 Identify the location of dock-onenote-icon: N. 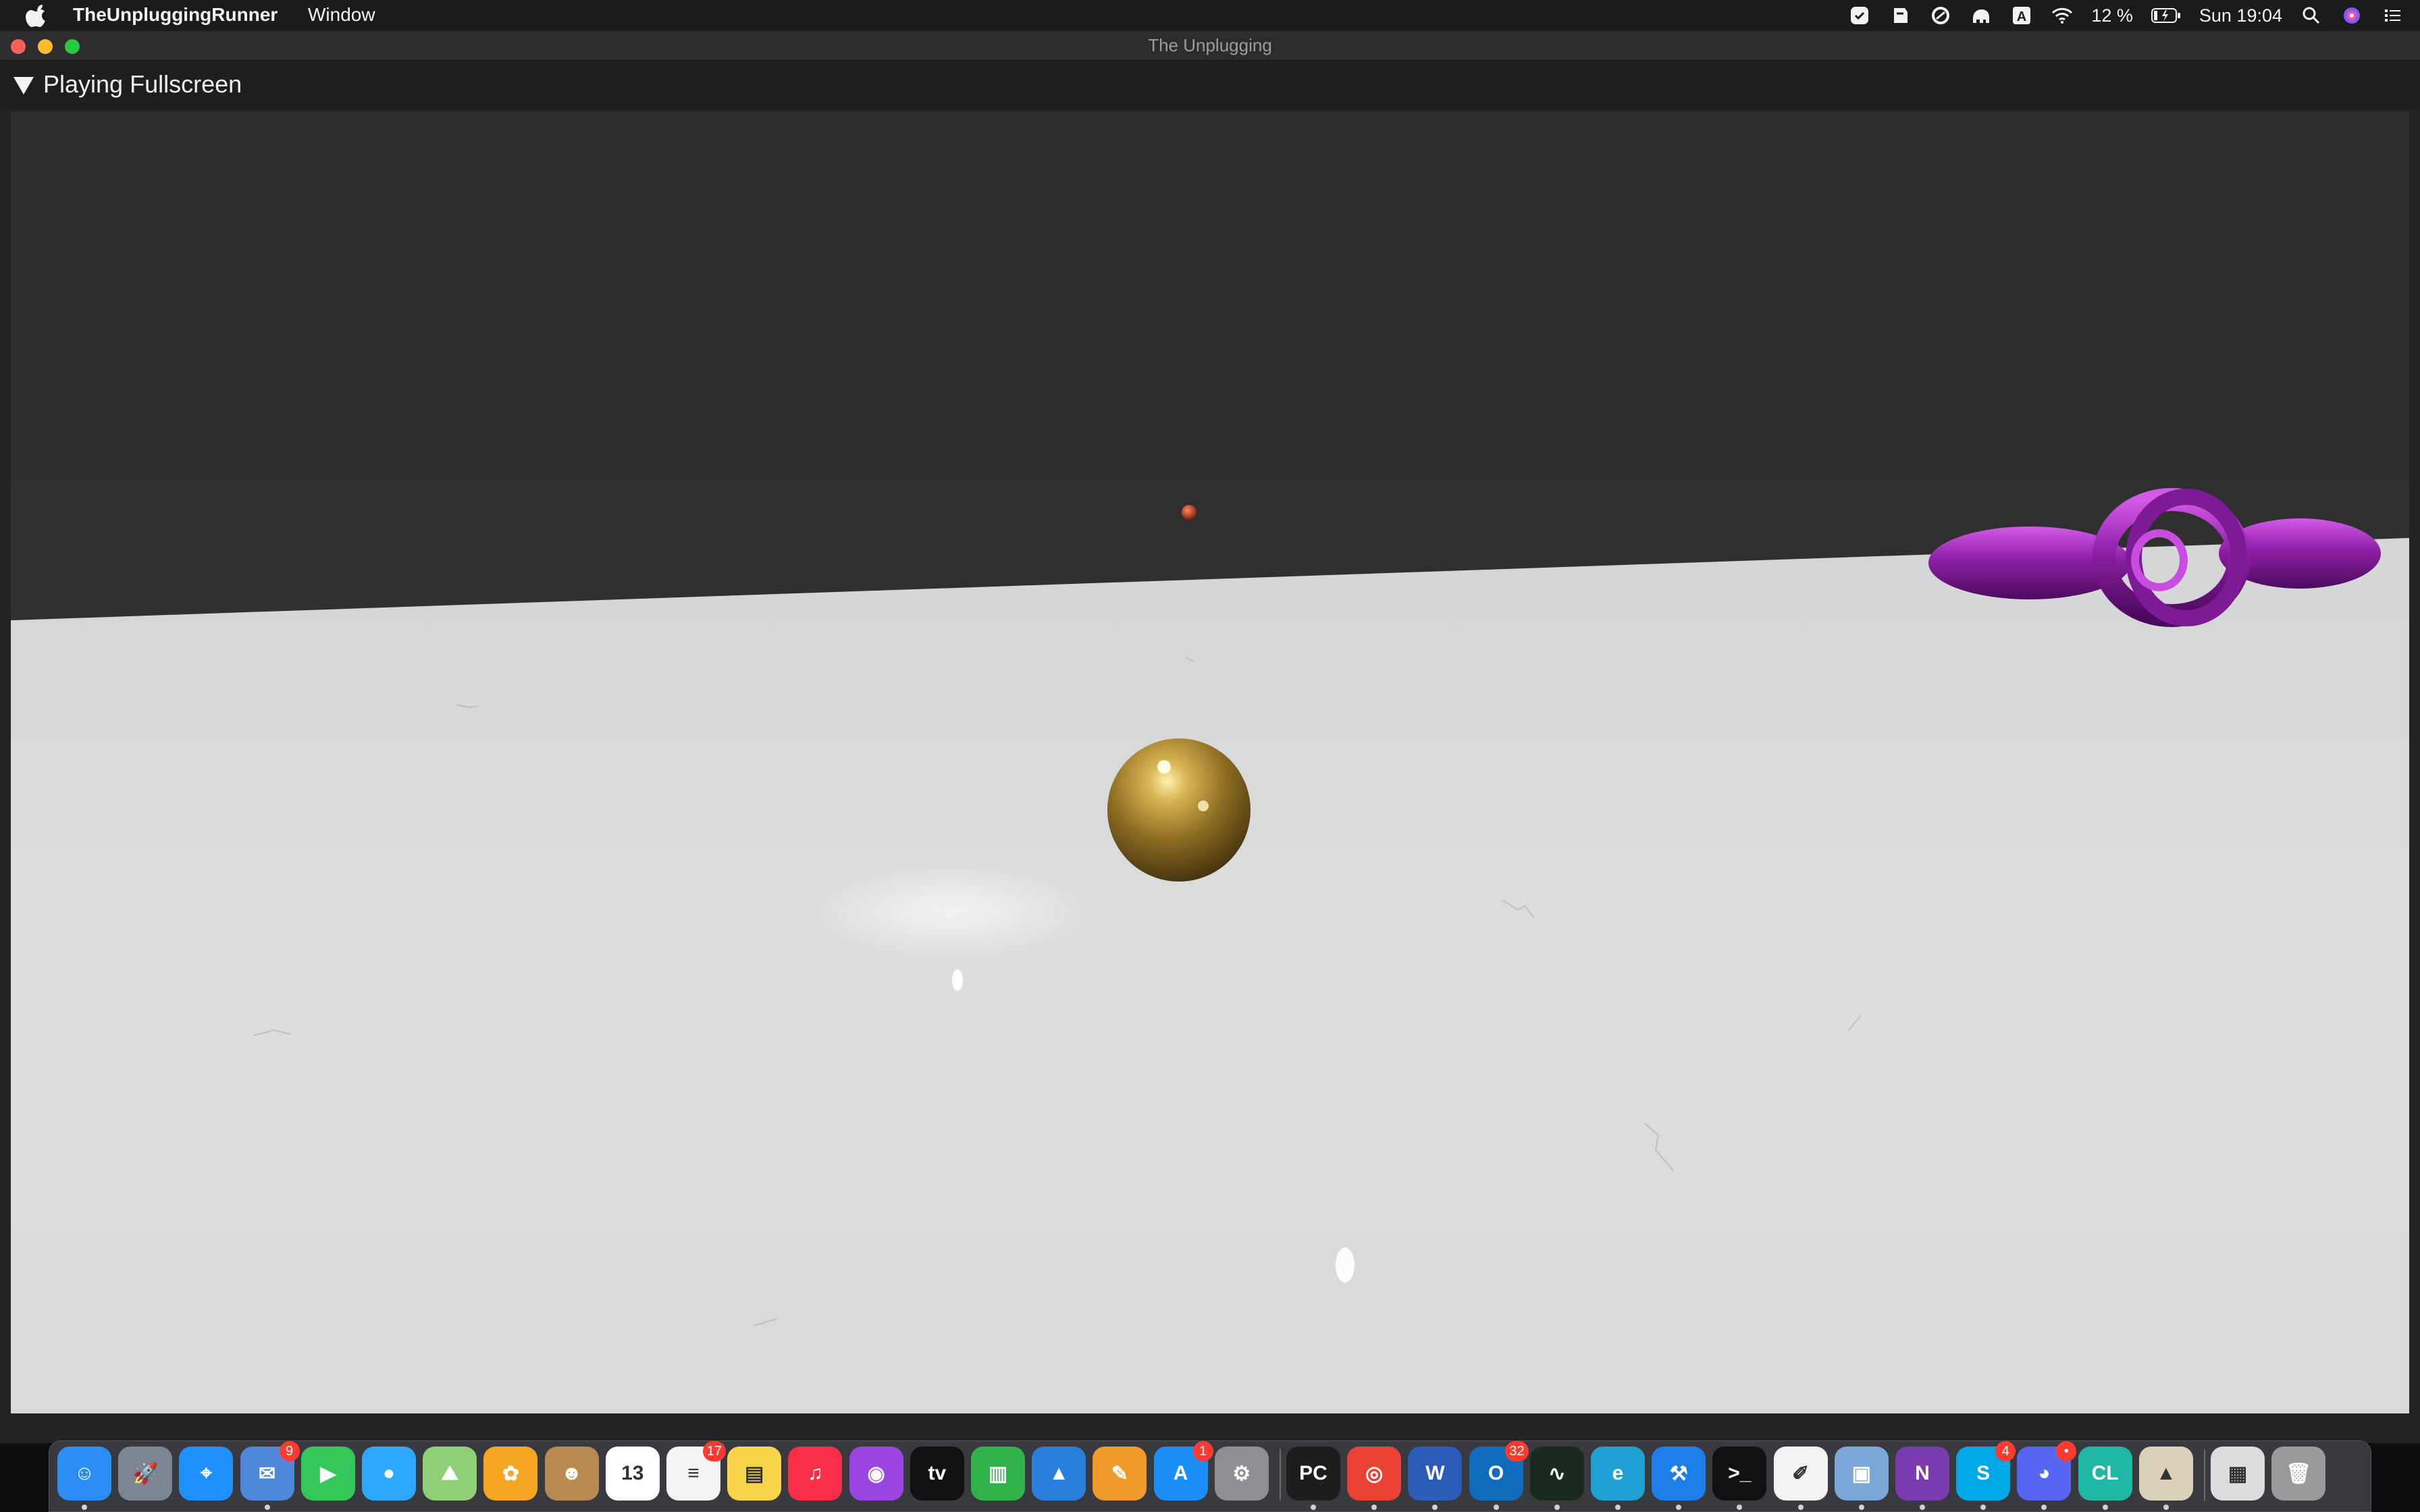
(1922, 1479).